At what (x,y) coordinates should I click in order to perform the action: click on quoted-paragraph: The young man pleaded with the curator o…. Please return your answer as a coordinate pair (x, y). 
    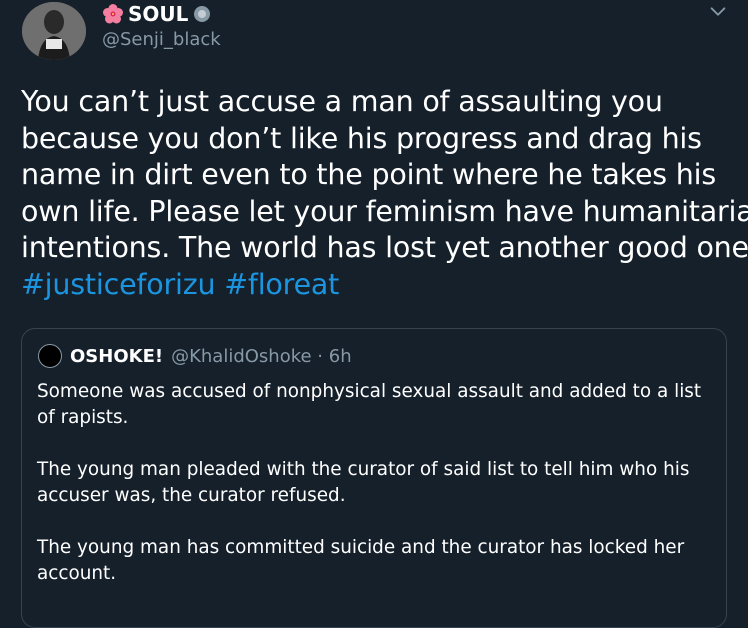
    Looking at the image, I should click on (363, 482).